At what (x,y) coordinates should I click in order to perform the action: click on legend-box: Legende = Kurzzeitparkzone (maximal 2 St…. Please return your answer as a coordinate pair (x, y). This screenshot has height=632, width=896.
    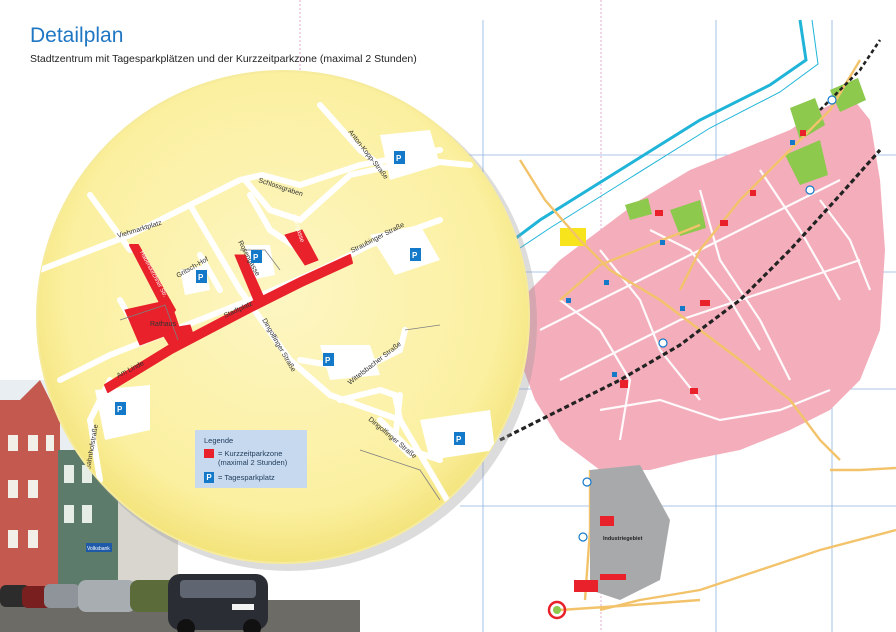
    Looking at the image, I should click on (251, 459).